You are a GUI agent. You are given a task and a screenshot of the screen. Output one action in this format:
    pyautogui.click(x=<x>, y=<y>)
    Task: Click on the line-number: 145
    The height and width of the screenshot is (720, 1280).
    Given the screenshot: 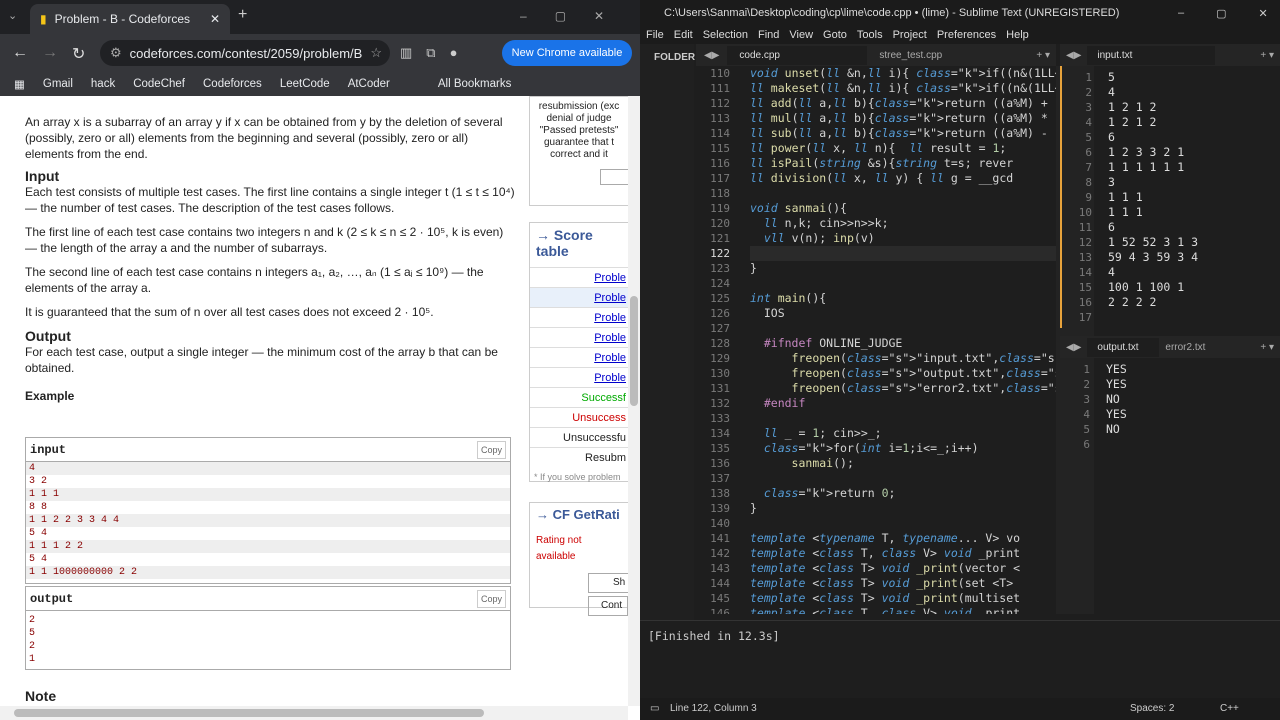 What is the action you would take?
    pyautogui.click(x=720, y=598)
    